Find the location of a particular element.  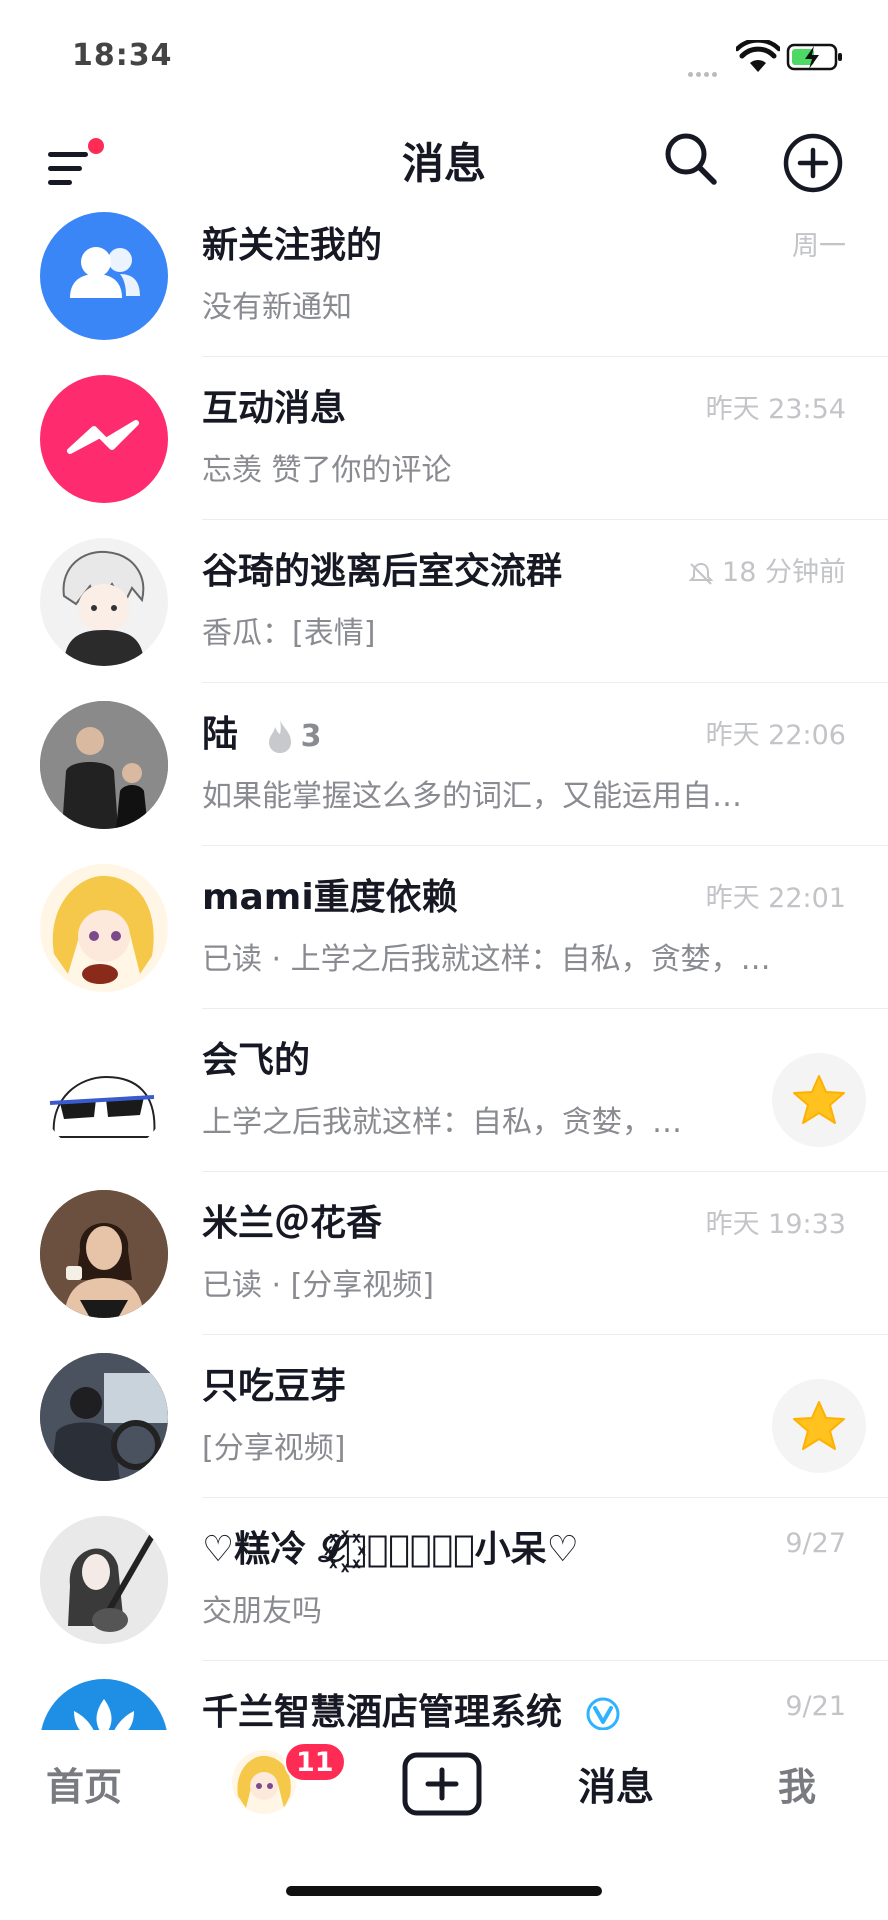

conversation-preview: [分享视频] is located at coordinates (274, 1448).